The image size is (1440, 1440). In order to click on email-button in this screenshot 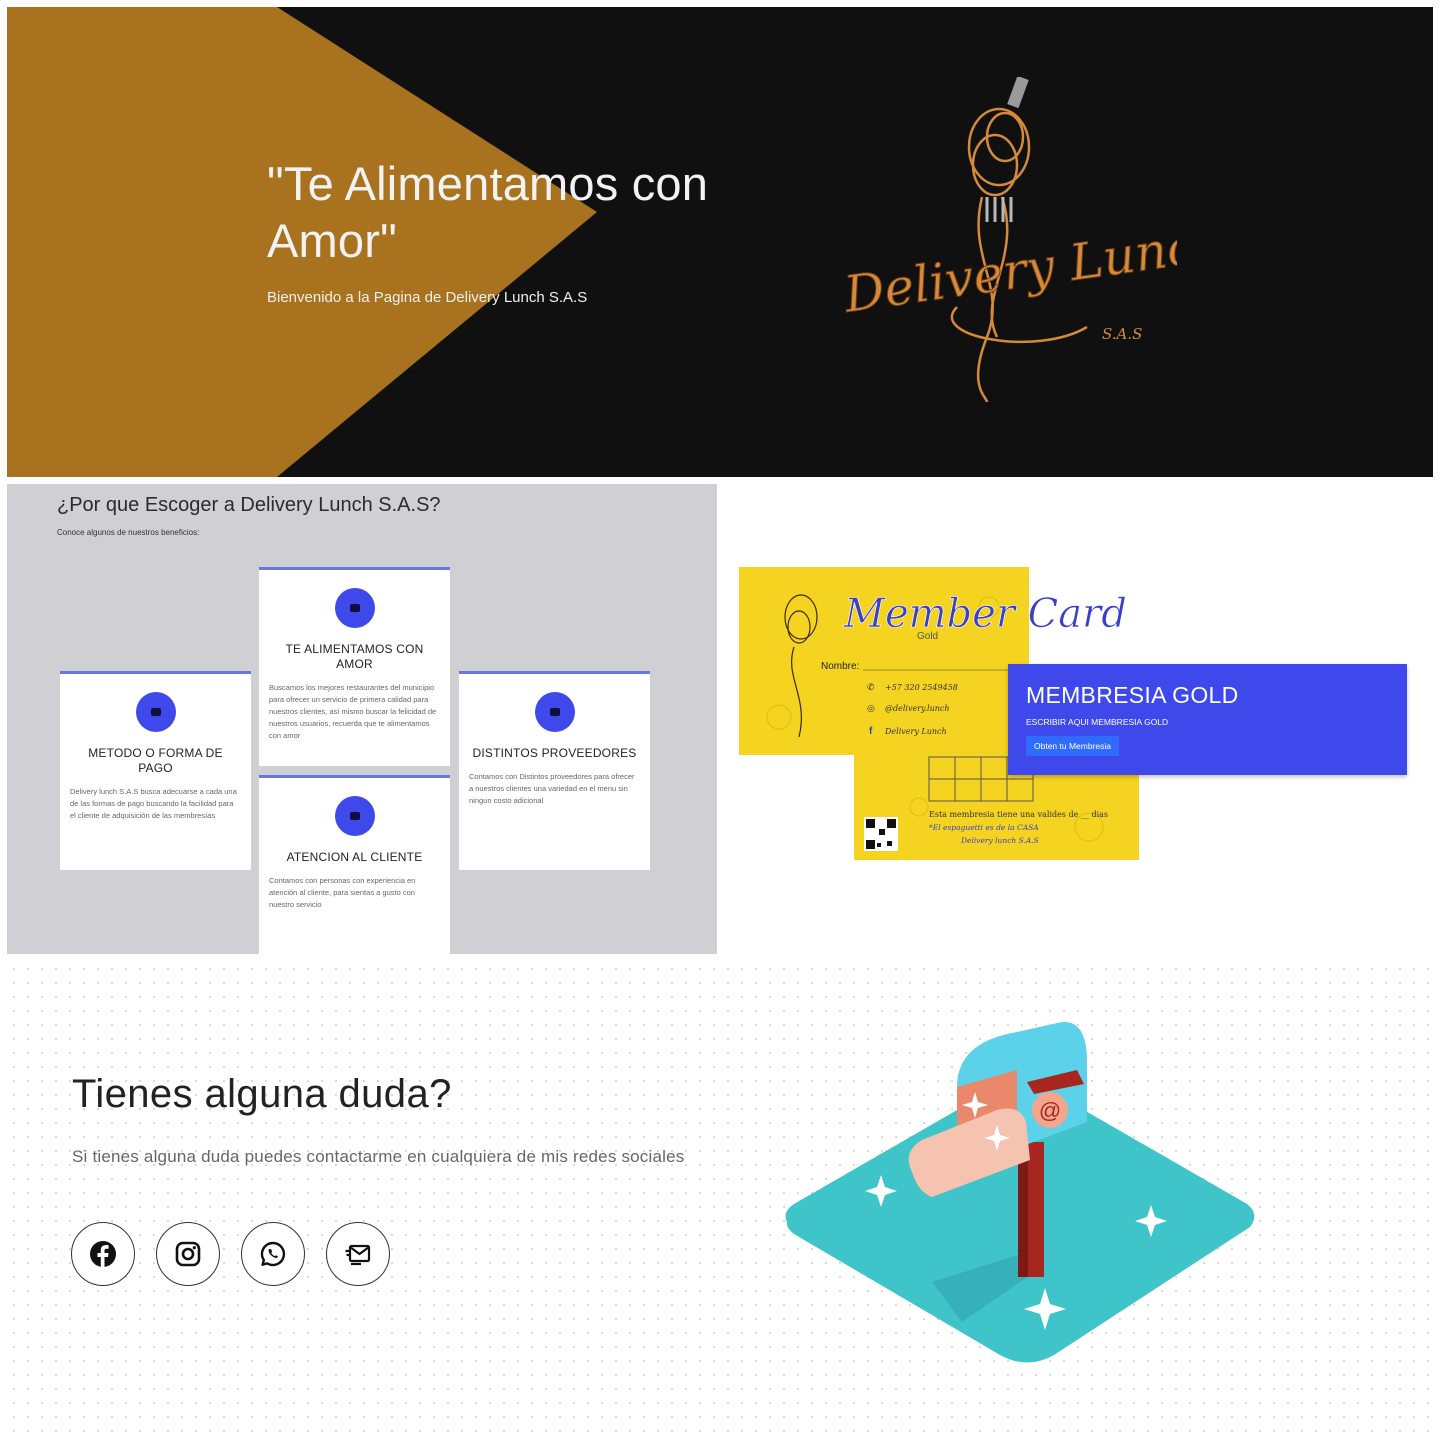, I will do `click(358, 1254)`.